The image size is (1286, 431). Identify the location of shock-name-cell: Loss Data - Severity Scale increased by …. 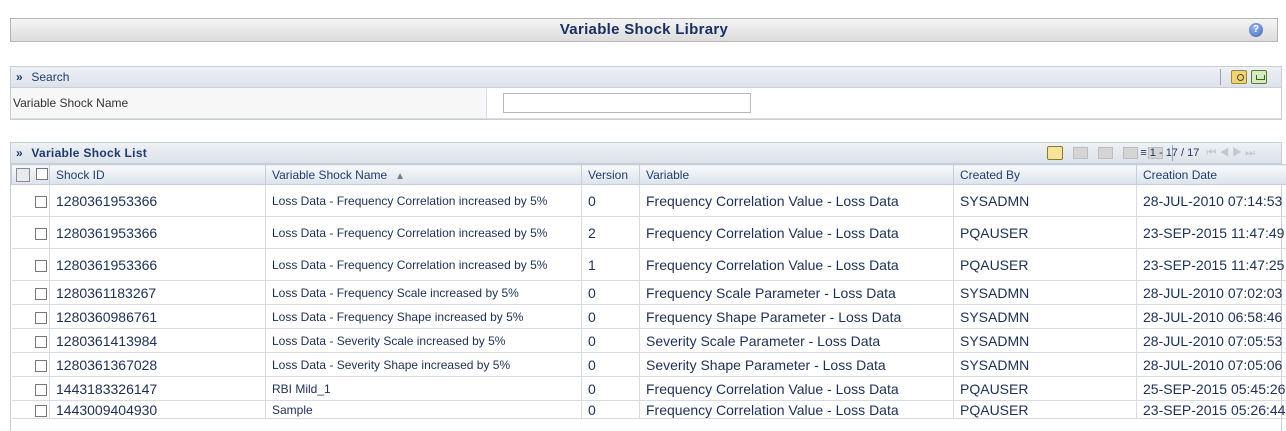
(423, 340).